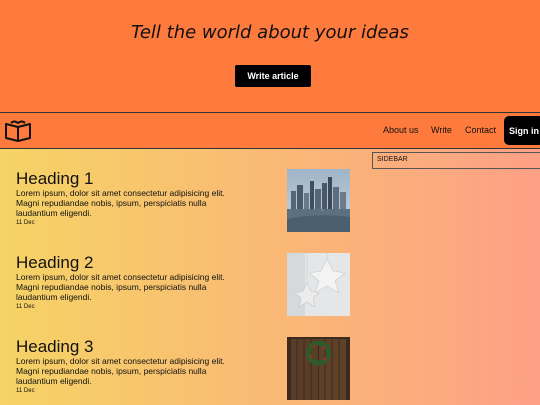  Describe the element at coordinates (480, 130) in the screenshot. I see `nav-link-contact: Contact` at that location.